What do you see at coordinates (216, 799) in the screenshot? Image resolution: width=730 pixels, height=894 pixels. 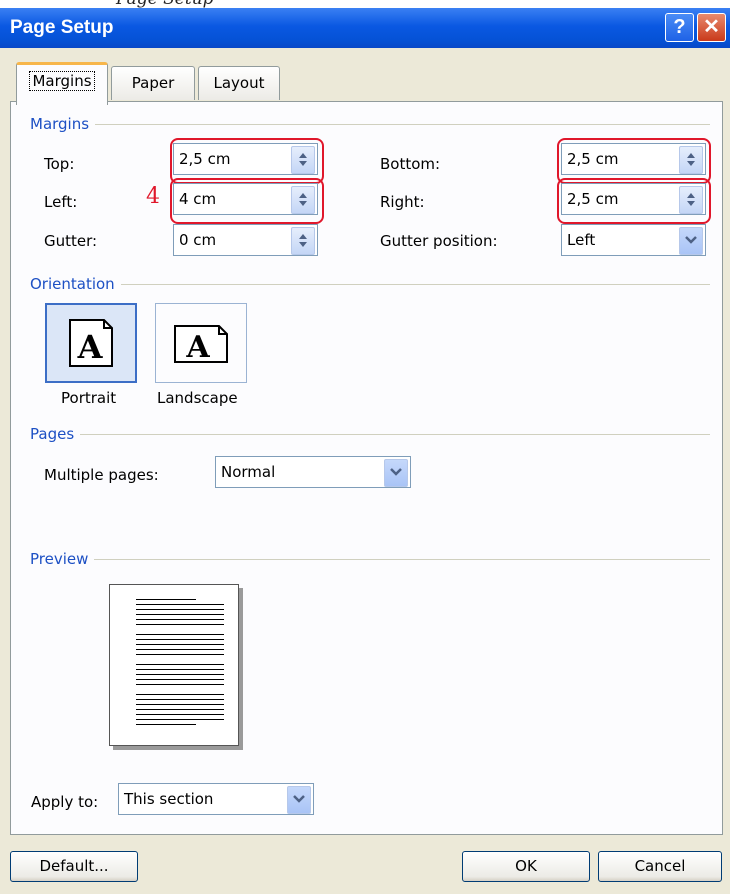 I see `apply-to-select: This section` at bounding box center [216, 799].